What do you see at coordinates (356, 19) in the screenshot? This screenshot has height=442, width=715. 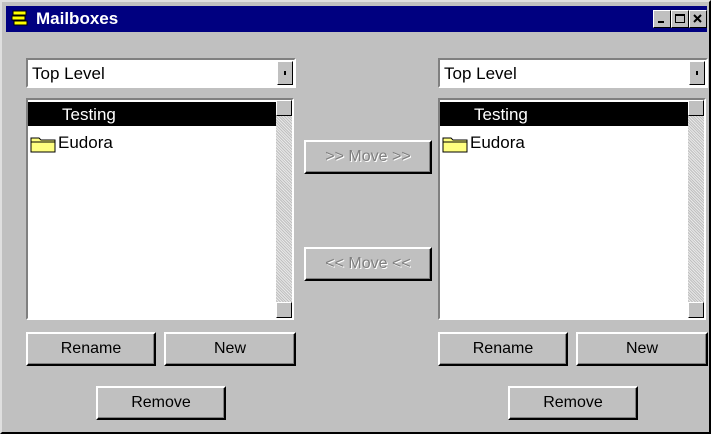 I see `title-bar: Mailboxes` at bounding box center [356, 19].